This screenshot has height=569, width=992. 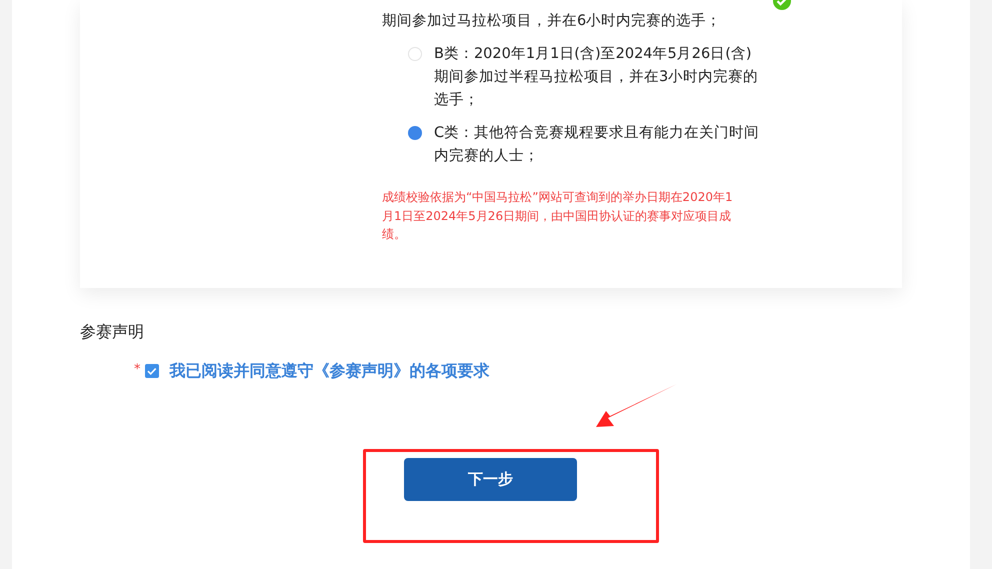 What do you see at coordinates (490, 479) in the screenshot?
I see `next-button: 下一步` at bounding box center [490, 479].